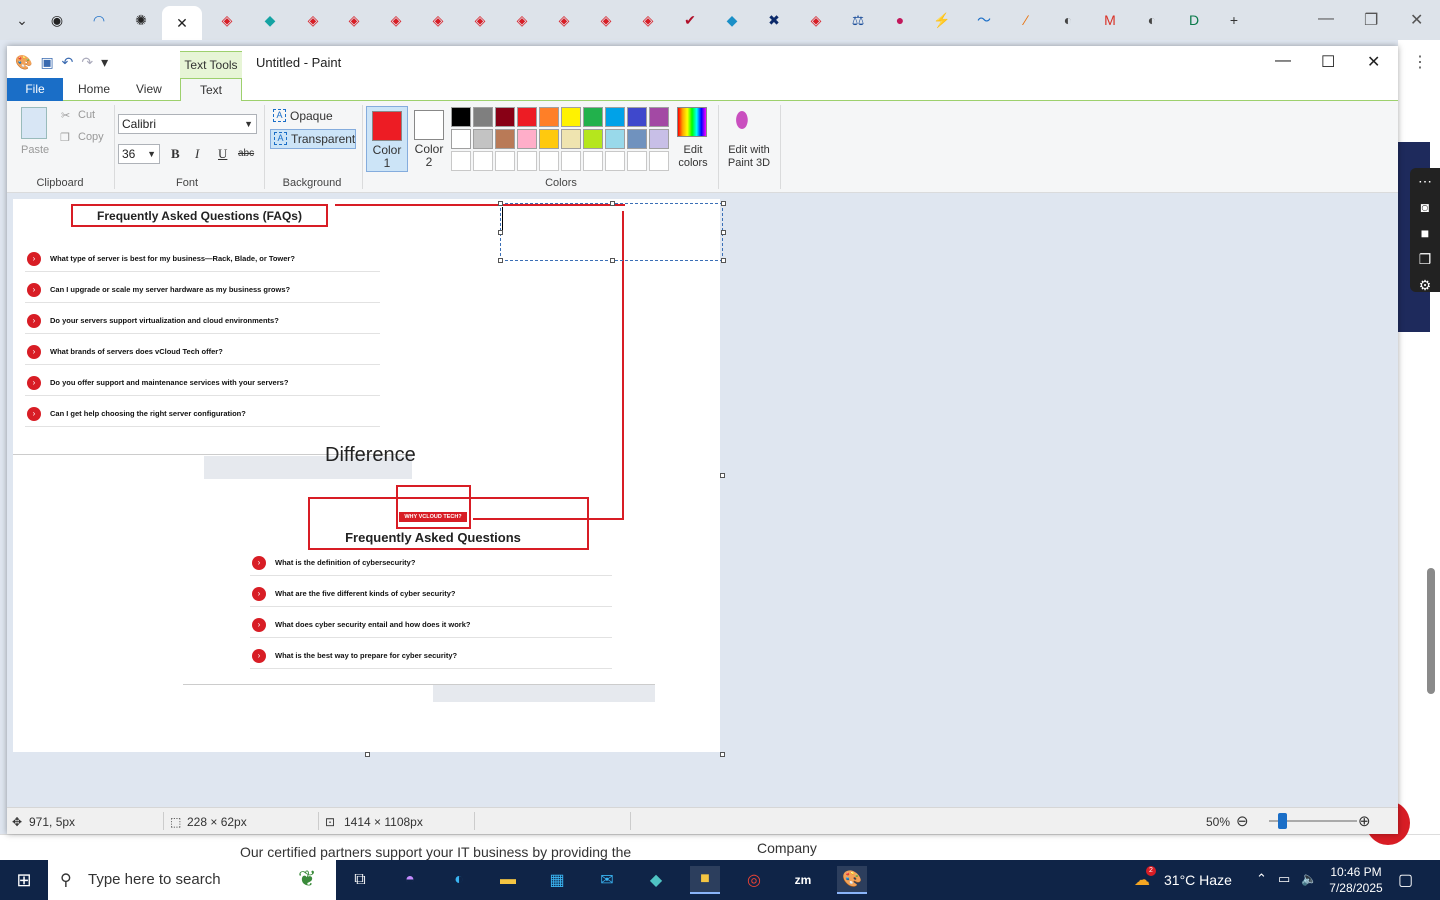 The width and height of the screenshot is (1440, 900). I want to click on edit-with-paint3d-button: Edit with Paint 3D, so click(749, 157).